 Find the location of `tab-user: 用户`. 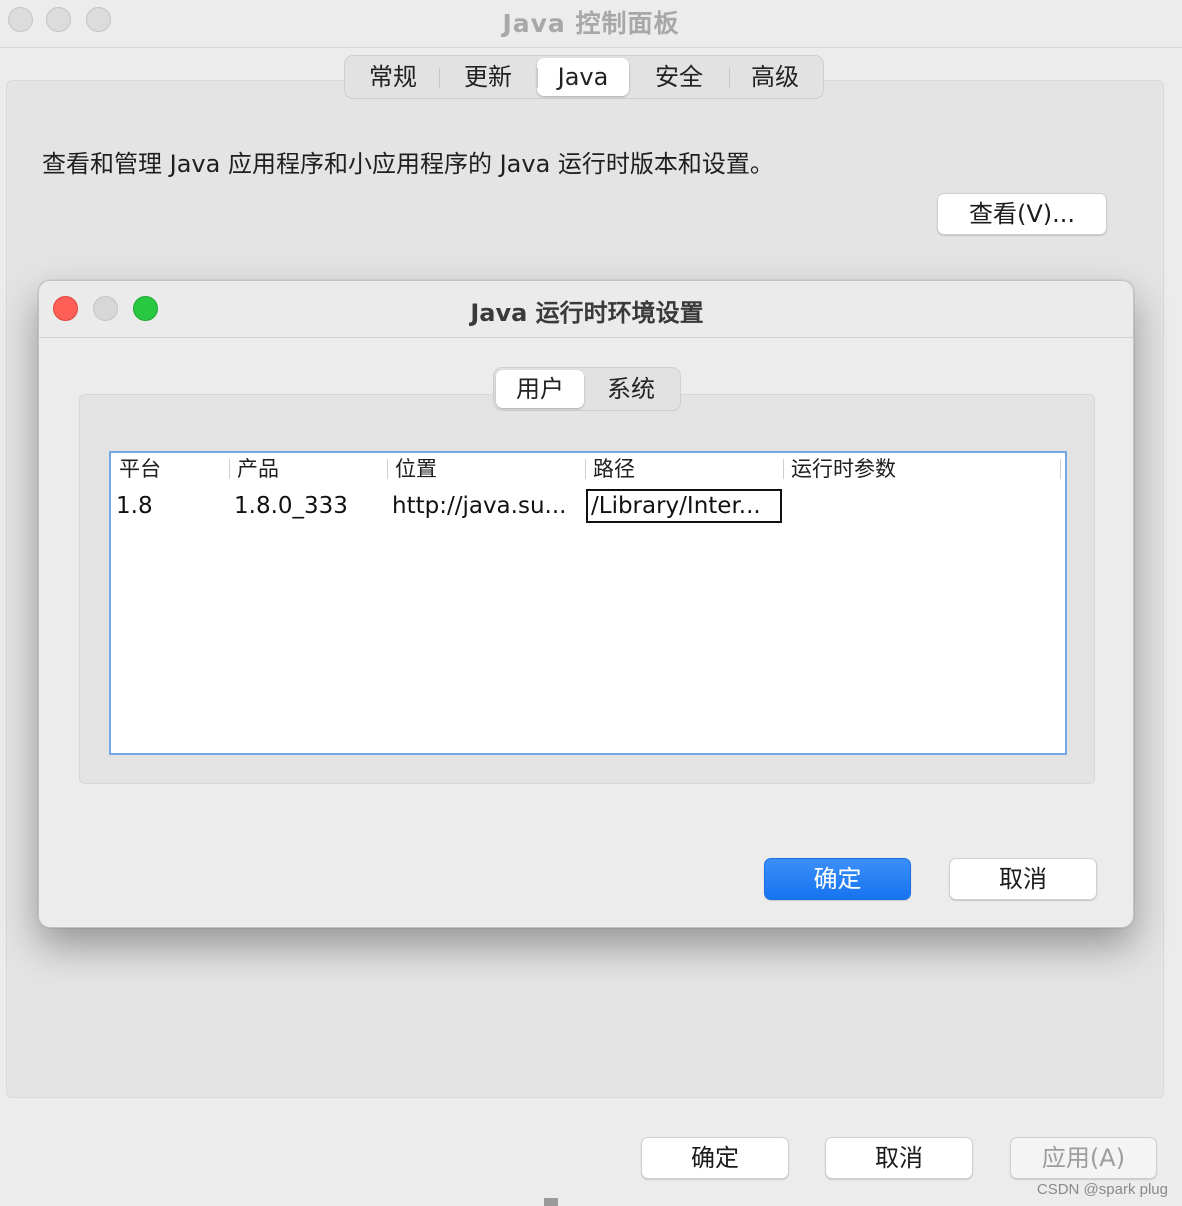

tab-user: 用户 is located at coordinates (540, 389).